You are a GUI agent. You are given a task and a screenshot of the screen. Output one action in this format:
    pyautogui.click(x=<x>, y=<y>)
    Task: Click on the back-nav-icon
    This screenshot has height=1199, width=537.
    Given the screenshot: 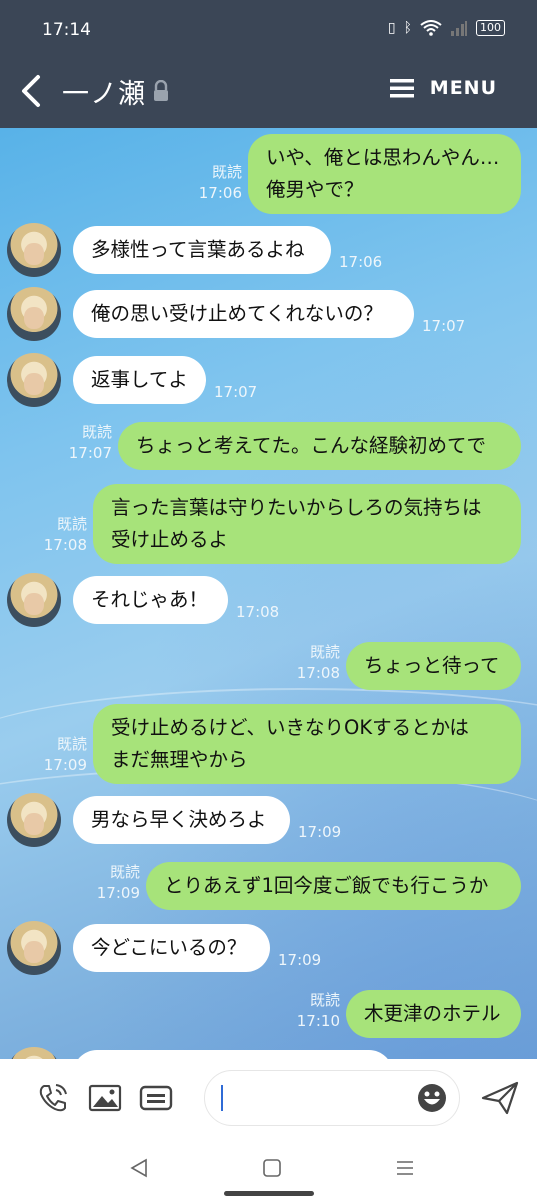 What is the action you would take?
    pyautogui.click(x=139, y=1168)
    